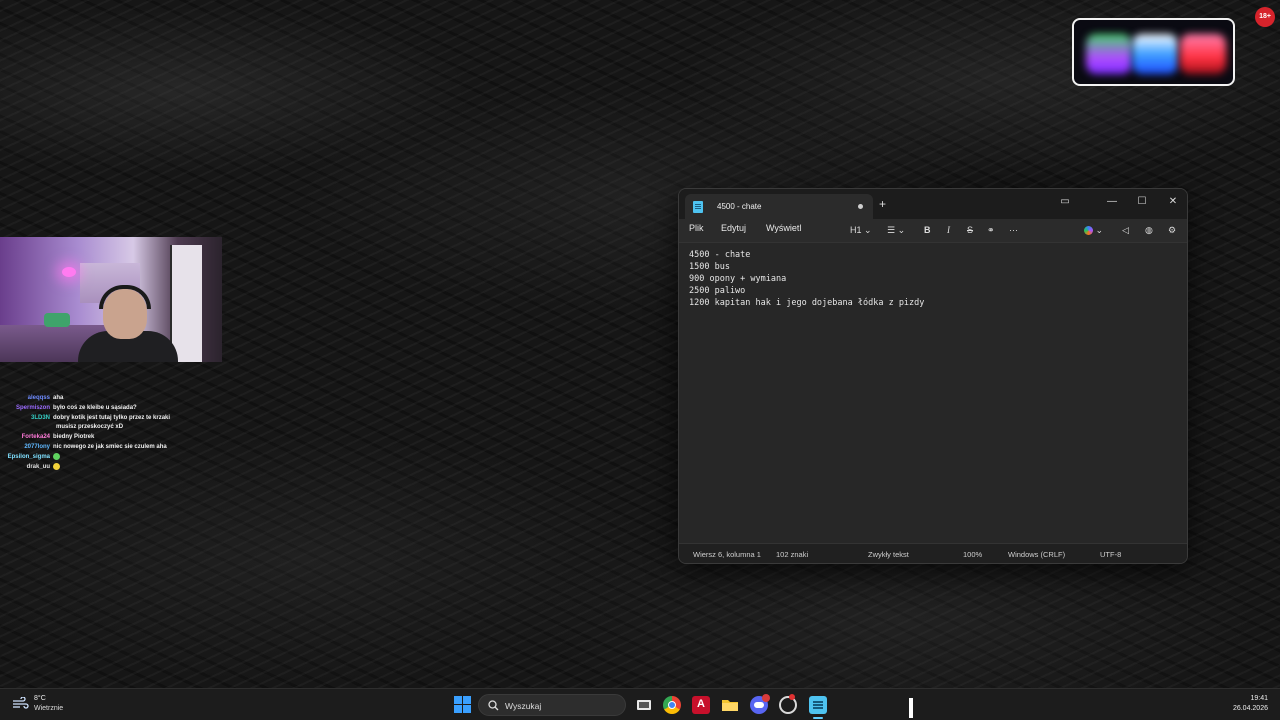 This screenshot has height=720, width=1280. I want to click on webcam-door, so click(186, 303).